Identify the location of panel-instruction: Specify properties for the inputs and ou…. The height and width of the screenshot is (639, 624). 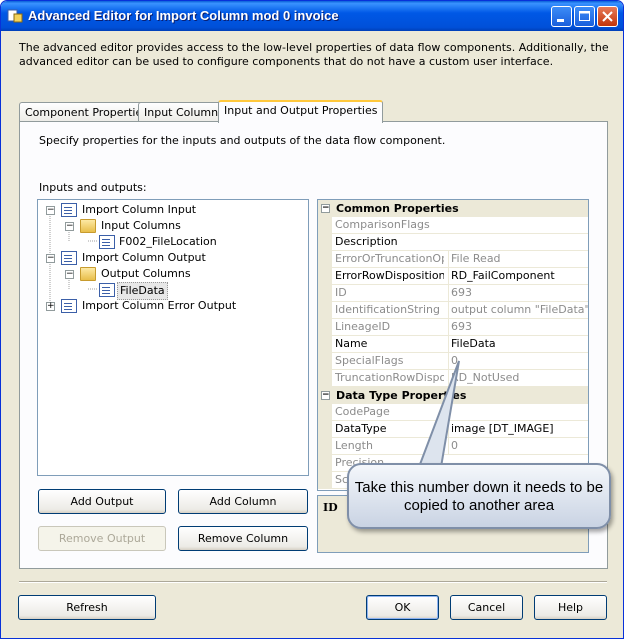
(242, 140).